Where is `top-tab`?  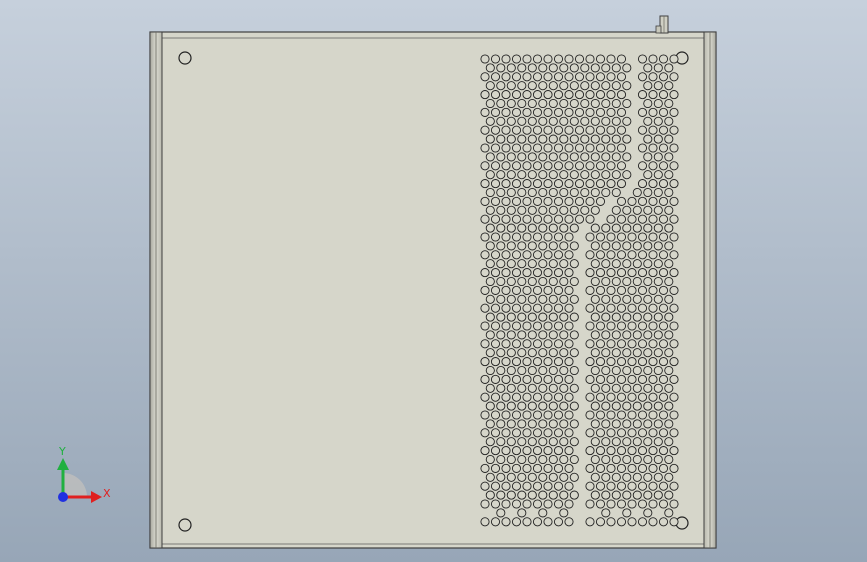 top-tab is located at coordinates (662, 24).